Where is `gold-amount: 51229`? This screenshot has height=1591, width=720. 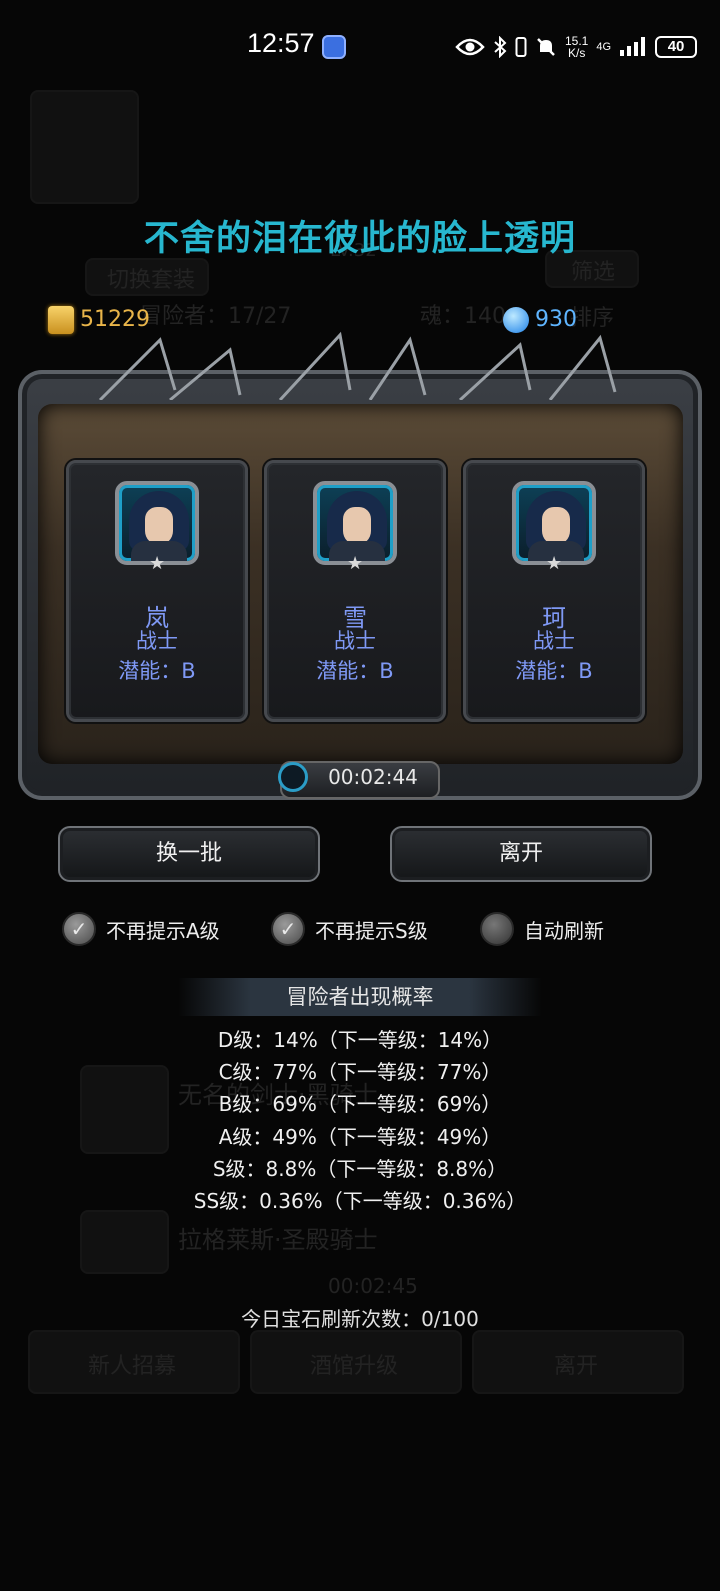 gold-amount: 51229 is located at coordinates (115, 319).